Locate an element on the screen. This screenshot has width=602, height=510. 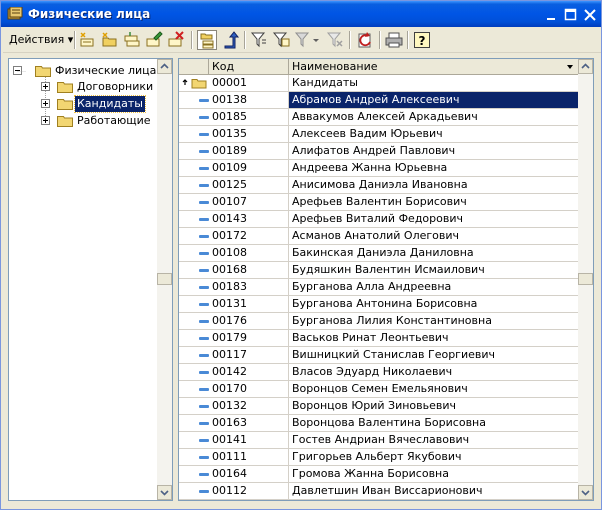
code-cell: 00125 is located at coordinates (249, 185).